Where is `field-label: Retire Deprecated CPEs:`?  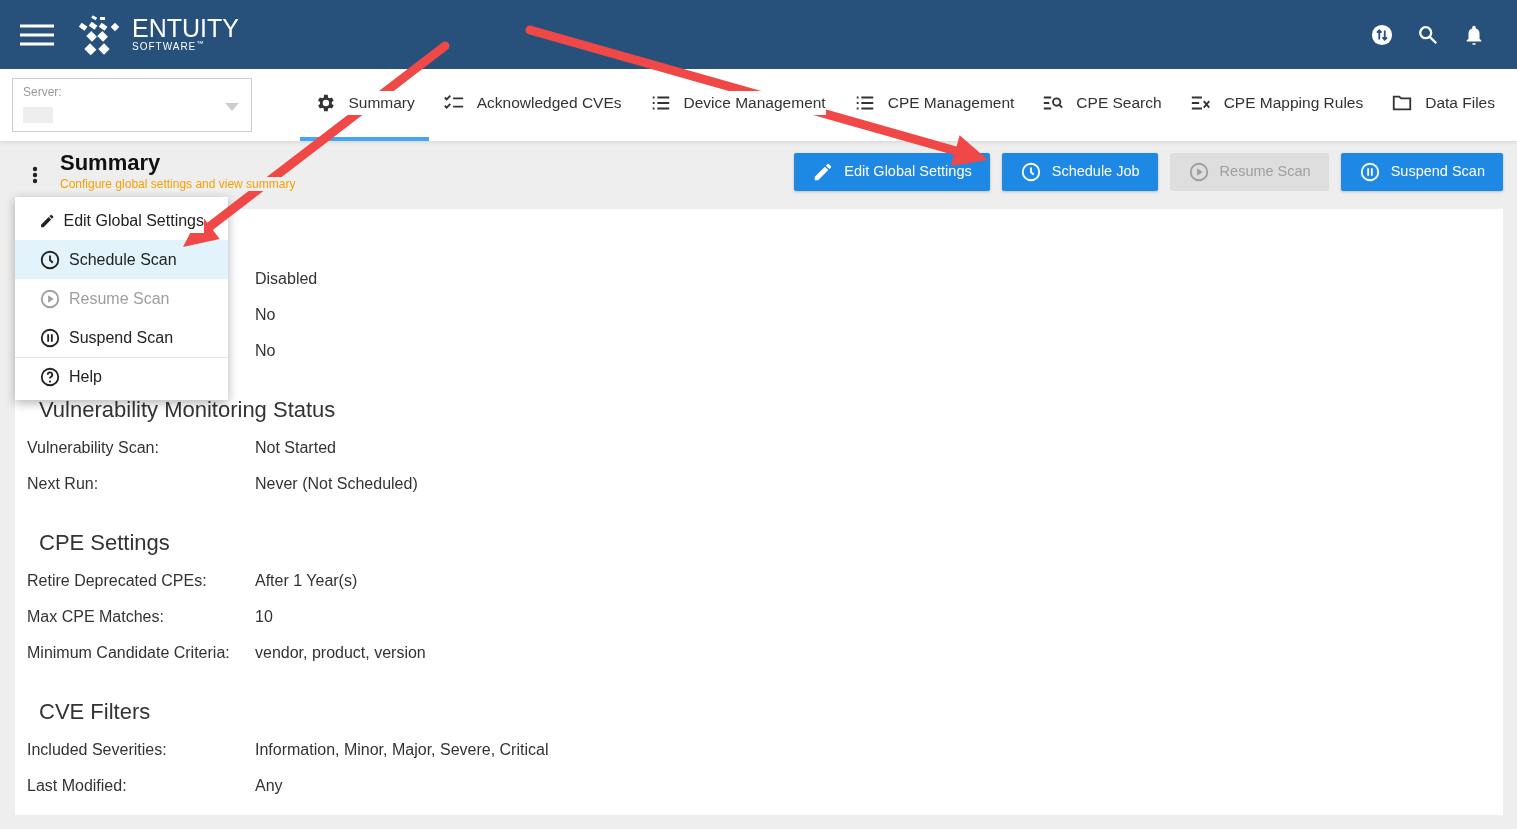 field-label: Retire Deprecated CPEs: is located at coordinates (117, 581).